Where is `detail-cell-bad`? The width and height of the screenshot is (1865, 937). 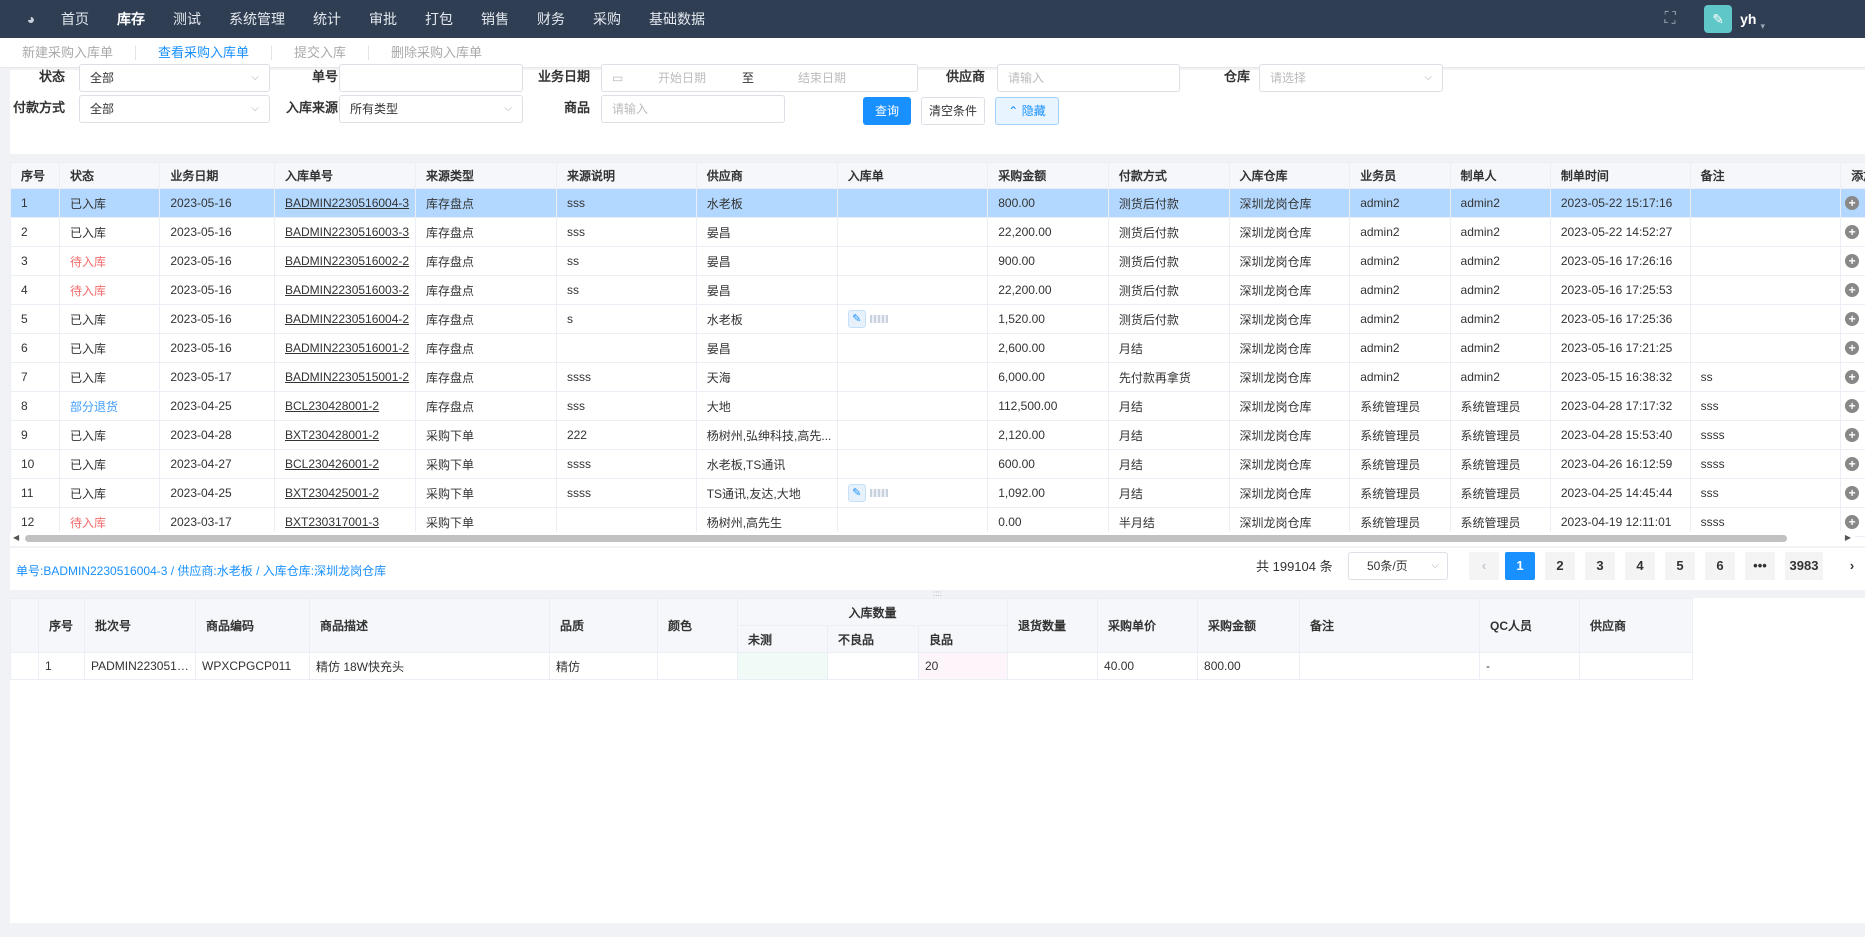
detail-cell-bad is located at coordinates (873, 666).